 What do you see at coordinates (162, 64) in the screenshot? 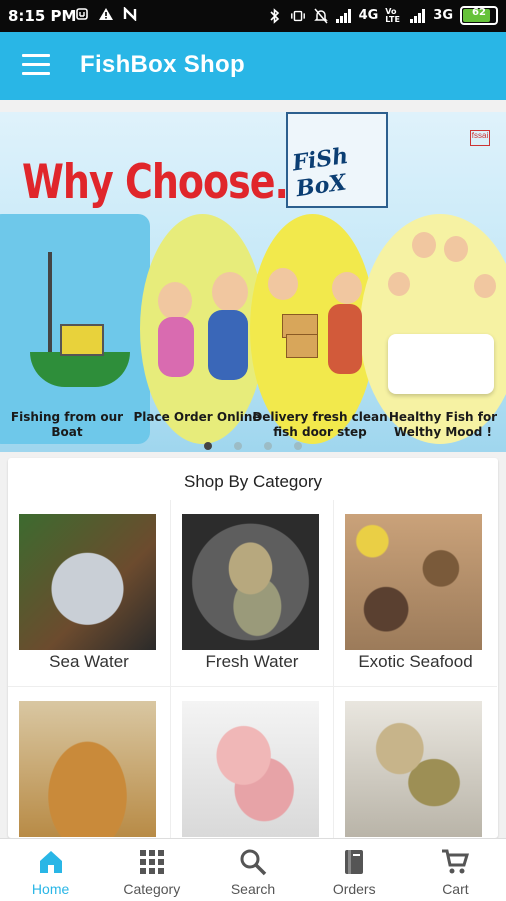
I see `app-title: FishBox Shop` at bounding box center [162, 64].